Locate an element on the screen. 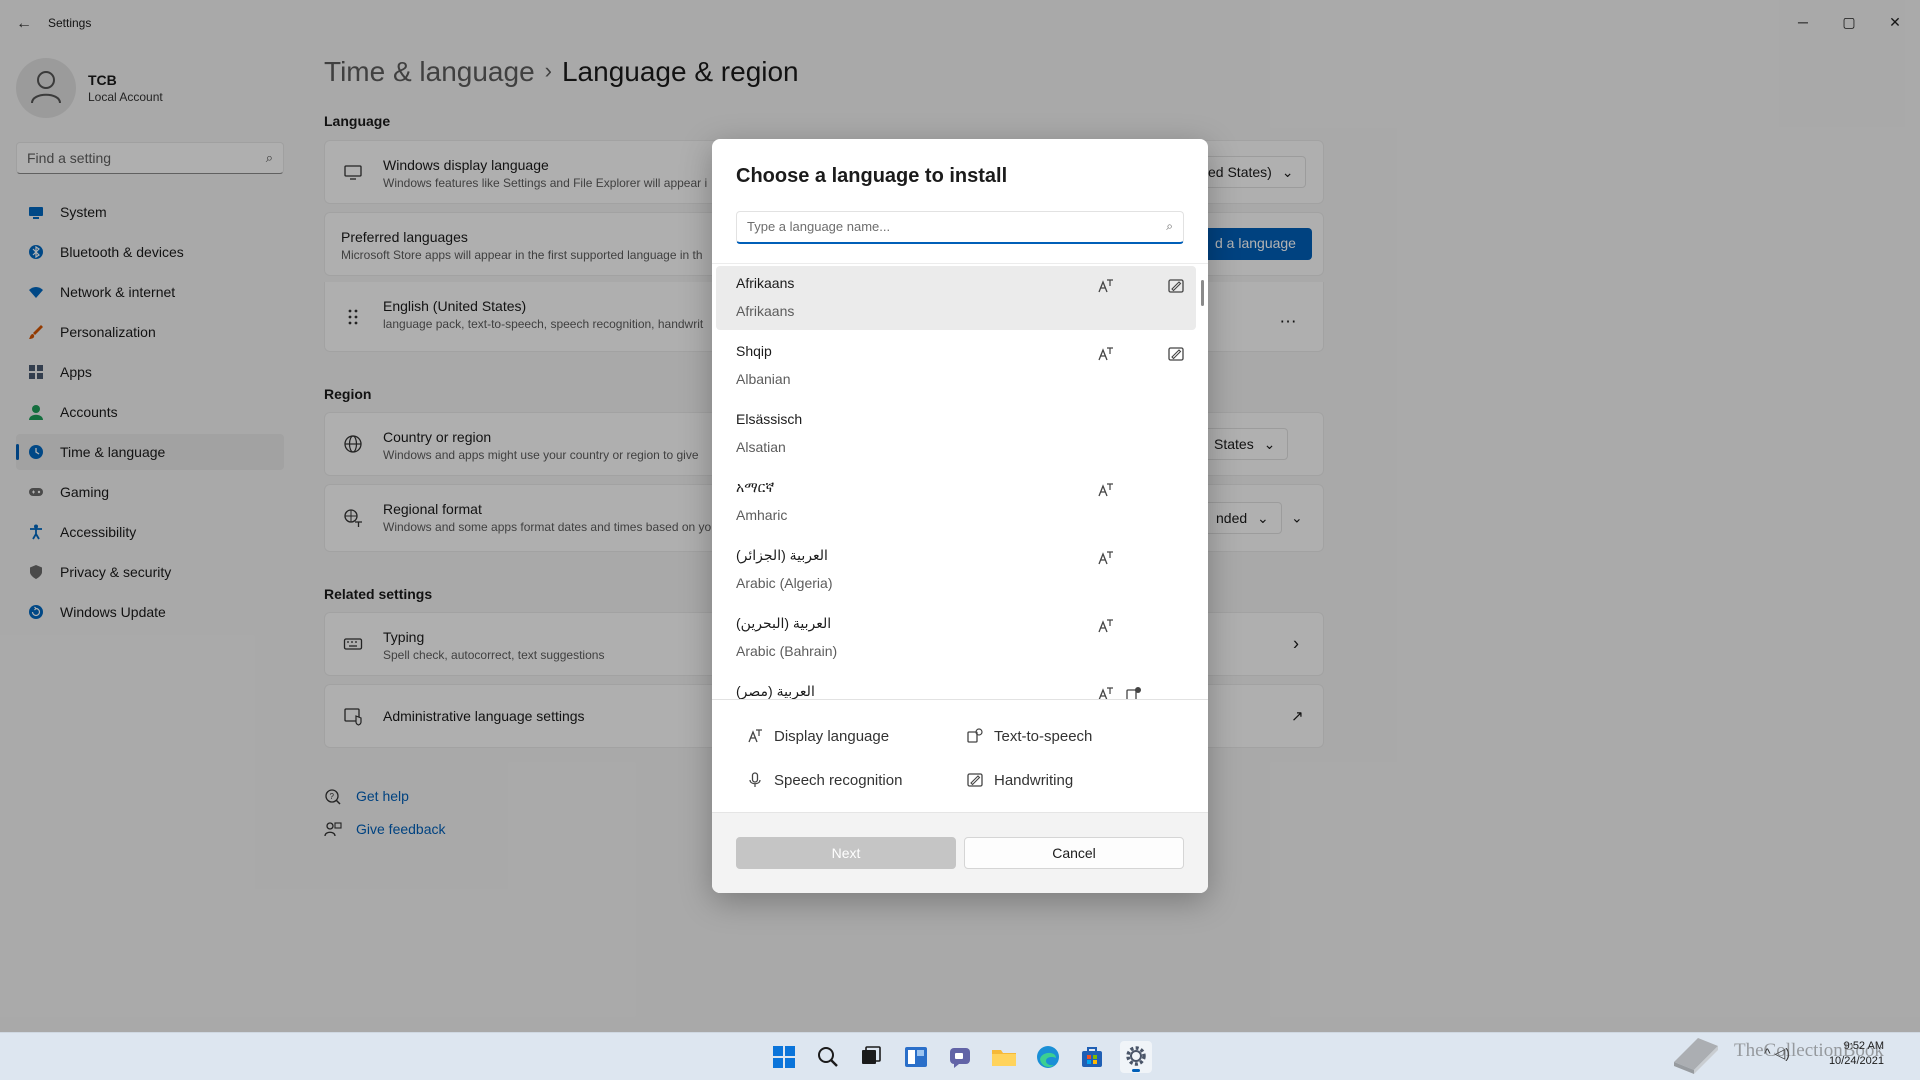  task-view-icon is located at coordinates (871, 1057).